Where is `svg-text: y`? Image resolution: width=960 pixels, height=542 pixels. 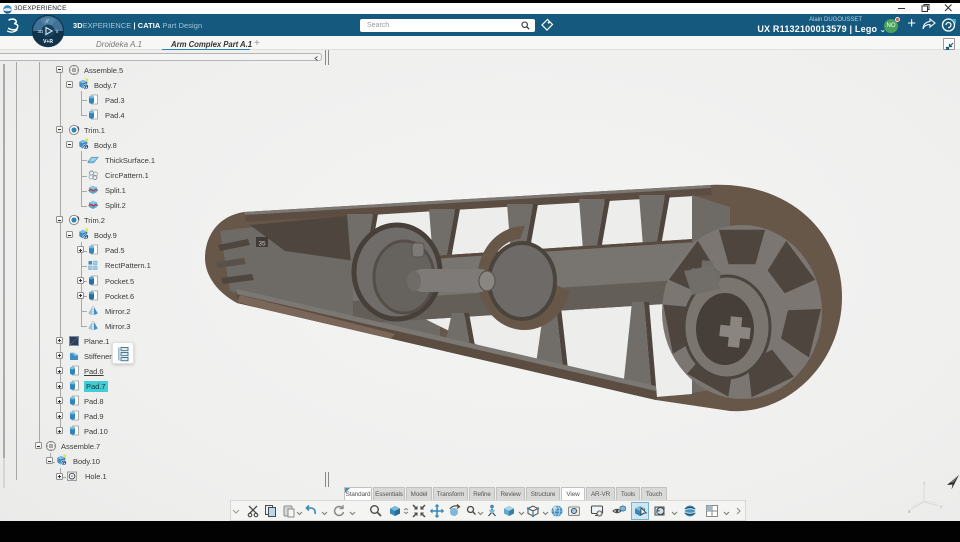 svg-text: y is located at coordinates (941, 507).